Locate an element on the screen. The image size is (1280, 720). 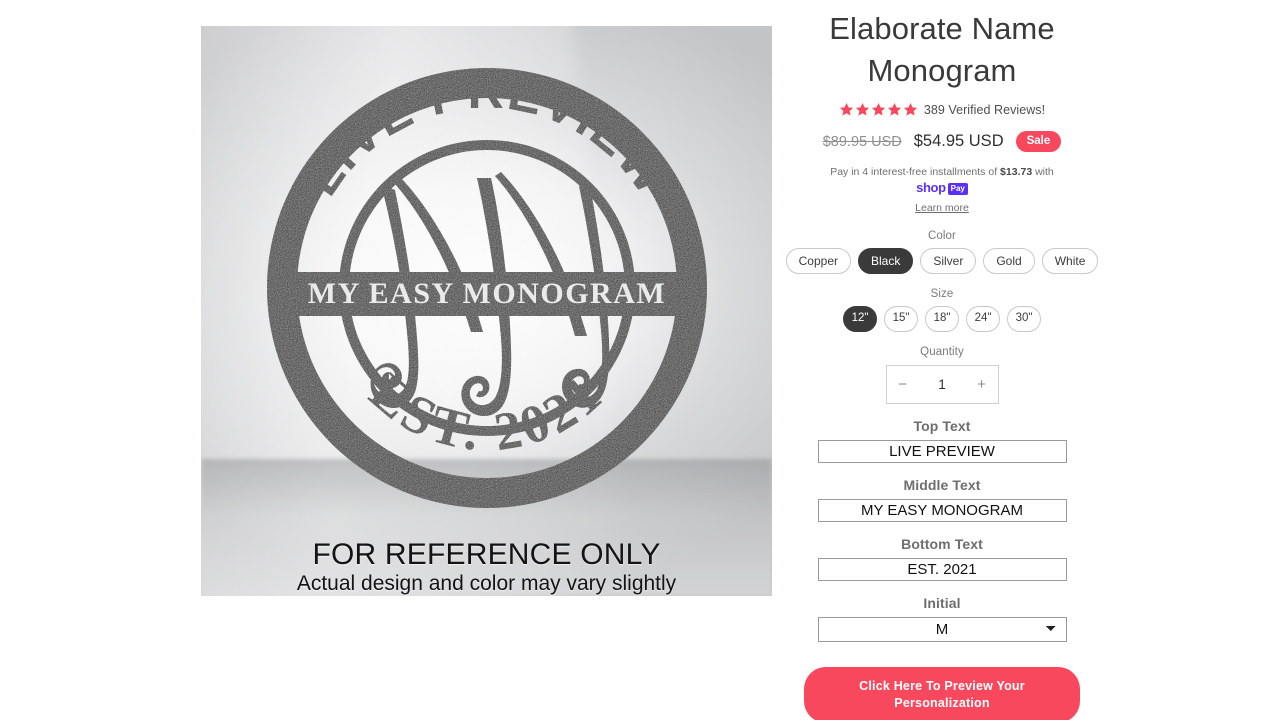
price-row: $89.95 USD $54.95 USD Sale is located at coordinates (942, 141).